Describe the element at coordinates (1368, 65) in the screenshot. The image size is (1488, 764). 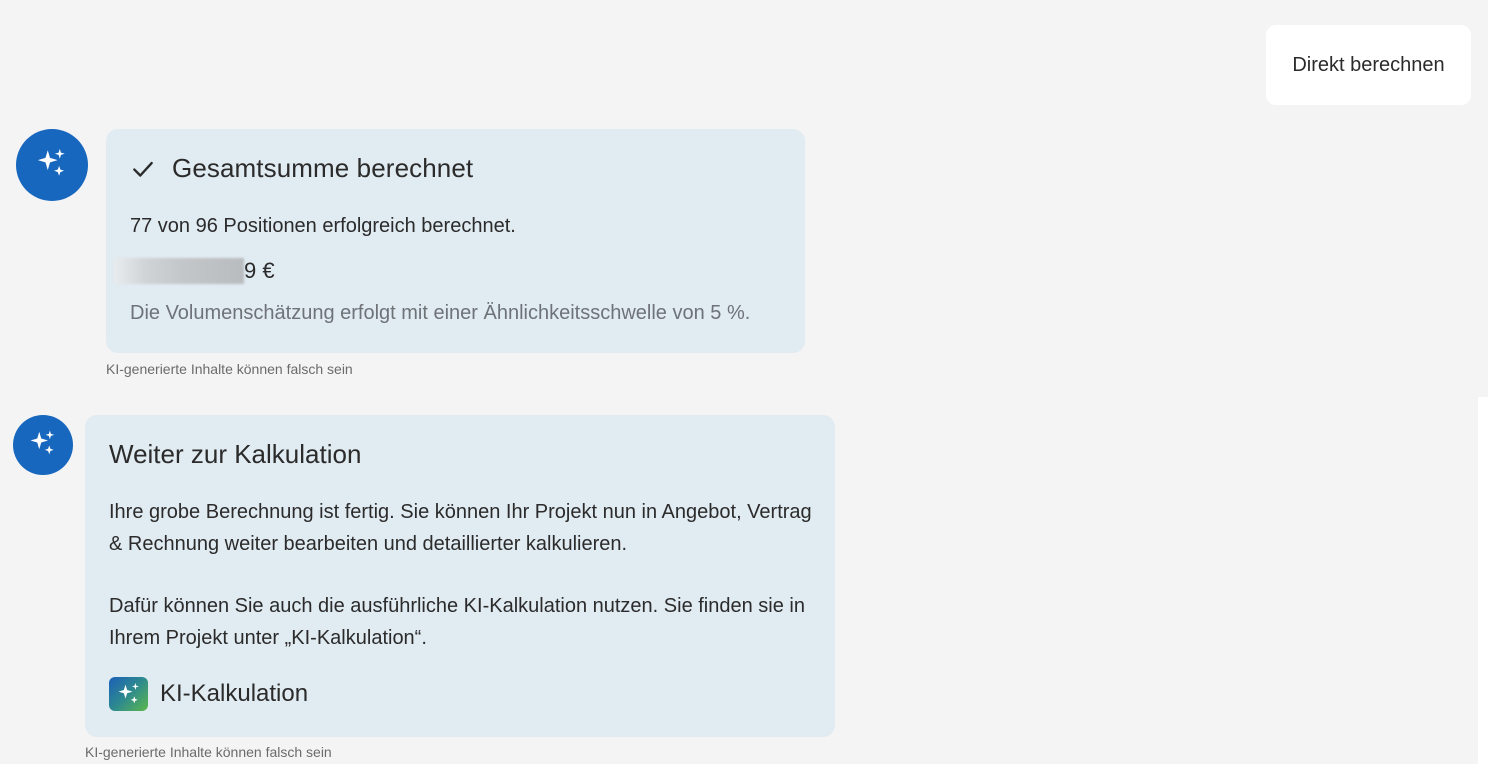
I see `direkt-berechnen-message: Direkt berechnen` at that location.